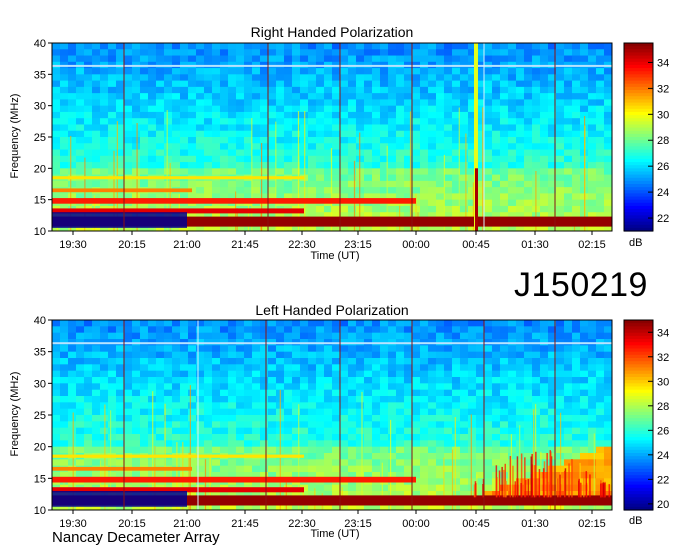 Image resolution: width=680 pixels, height=552 pixels. Describe the element at coordinates (663, 456) in the screenshot. I see `colorbar-tick-label: 24` at that location.